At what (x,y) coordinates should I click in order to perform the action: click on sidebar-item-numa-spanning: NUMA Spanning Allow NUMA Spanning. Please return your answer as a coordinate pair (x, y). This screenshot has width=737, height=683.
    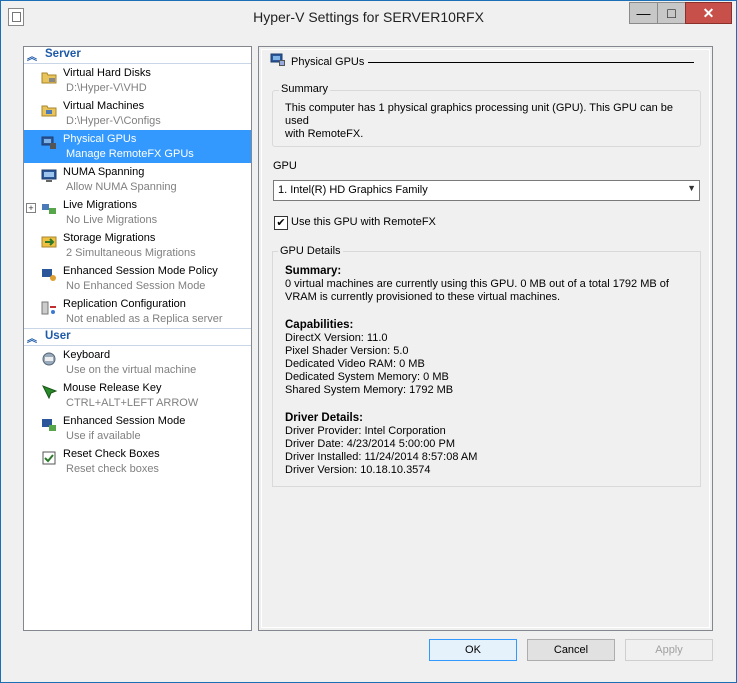
    Looking at the image, I should click on (137, 179).